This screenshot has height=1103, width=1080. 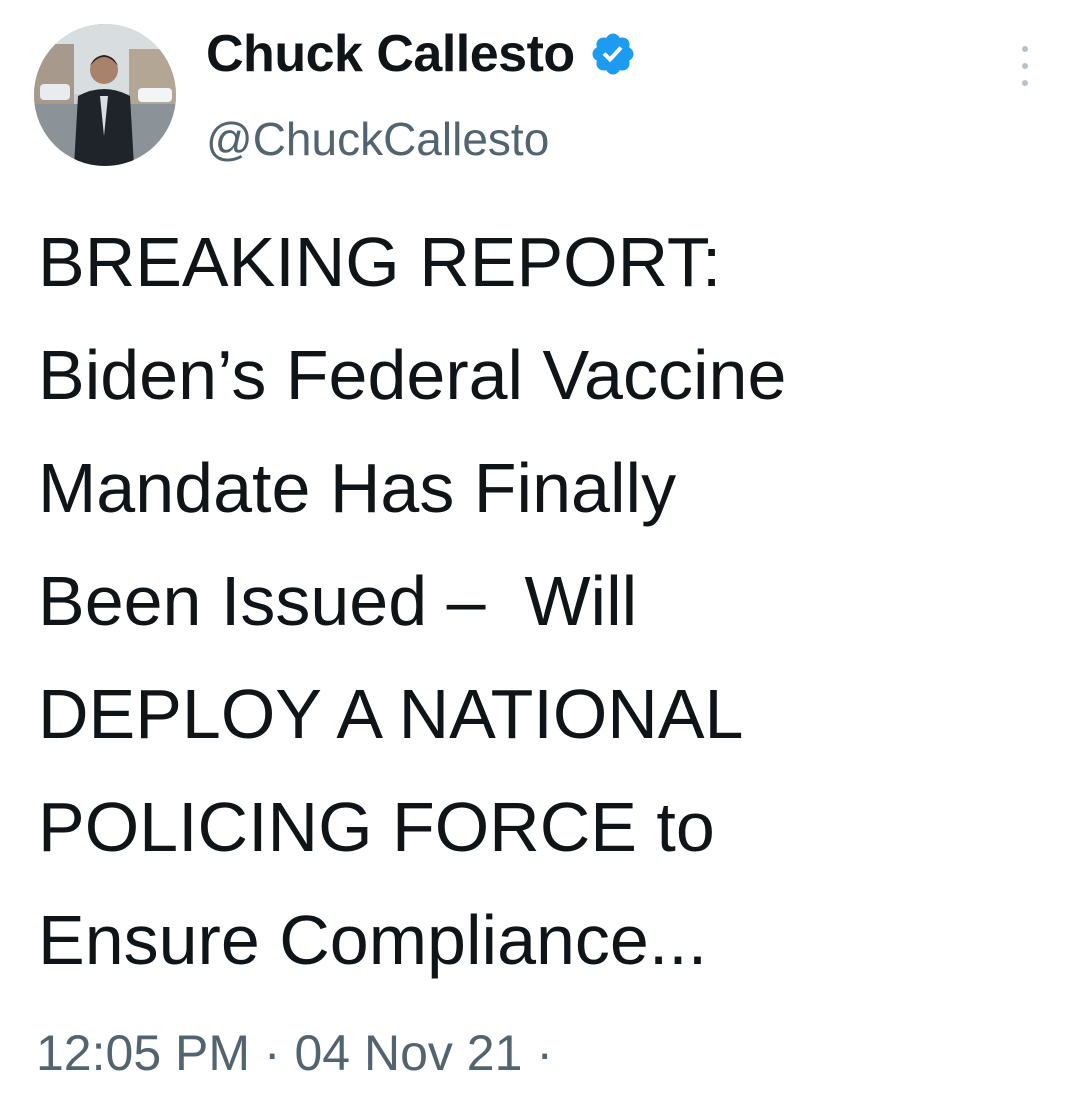 I want to click on tweet-meta: 12:05 PM · 04 Nov 21 ·, so click(x=294, y=1053).